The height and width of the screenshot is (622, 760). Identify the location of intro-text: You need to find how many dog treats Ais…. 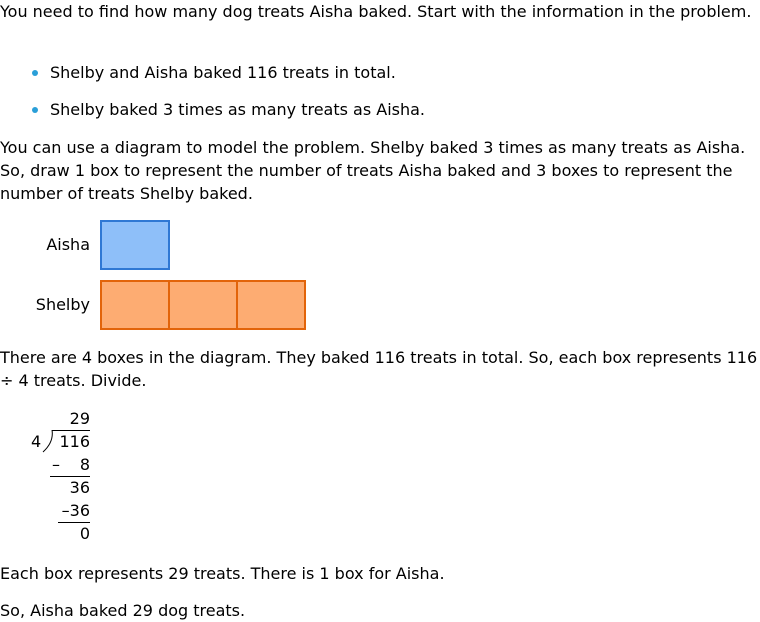
(376, 11).